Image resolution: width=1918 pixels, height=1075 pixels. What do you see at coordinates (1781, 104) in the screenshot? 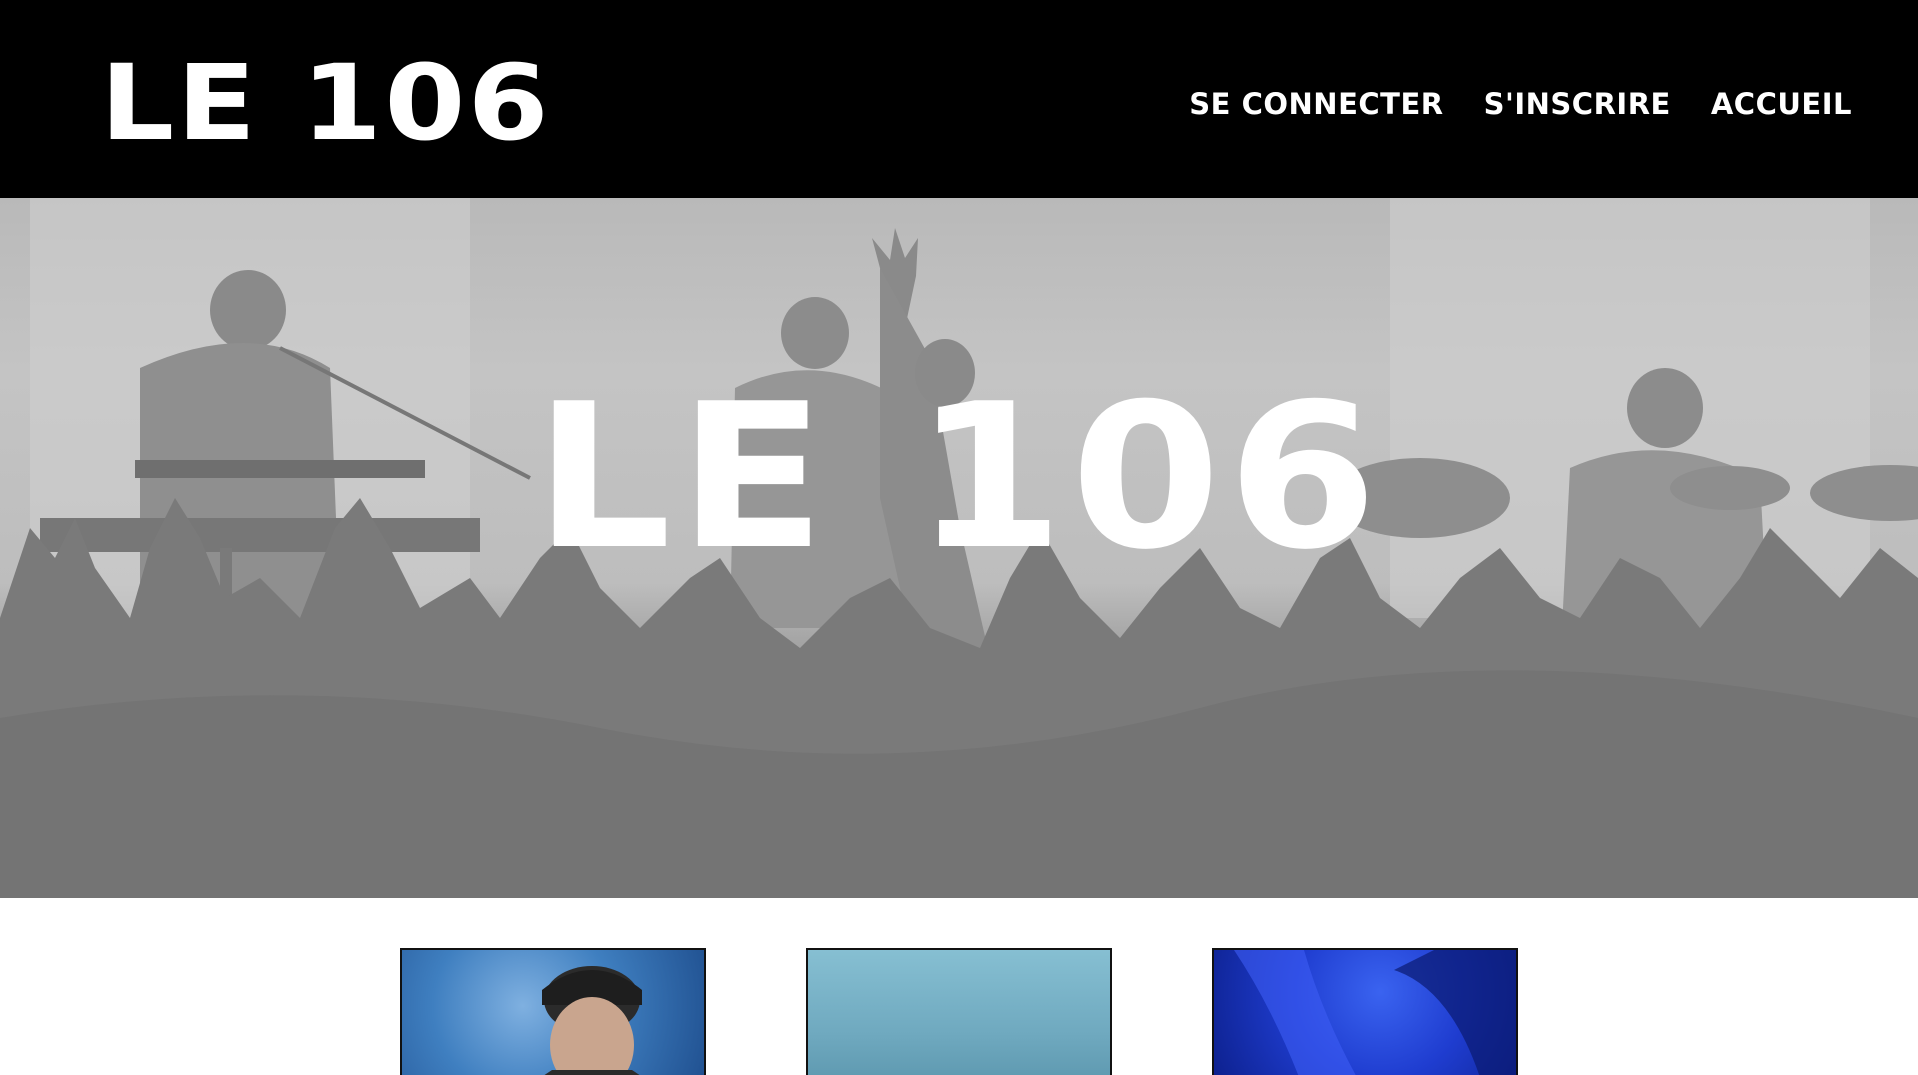
I see `nav-home-link: ACCUEIL` at bounding box center [1781, 104].